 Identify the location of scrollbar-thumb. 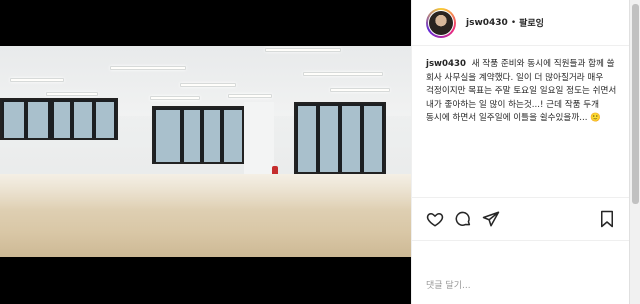
(635, 104).